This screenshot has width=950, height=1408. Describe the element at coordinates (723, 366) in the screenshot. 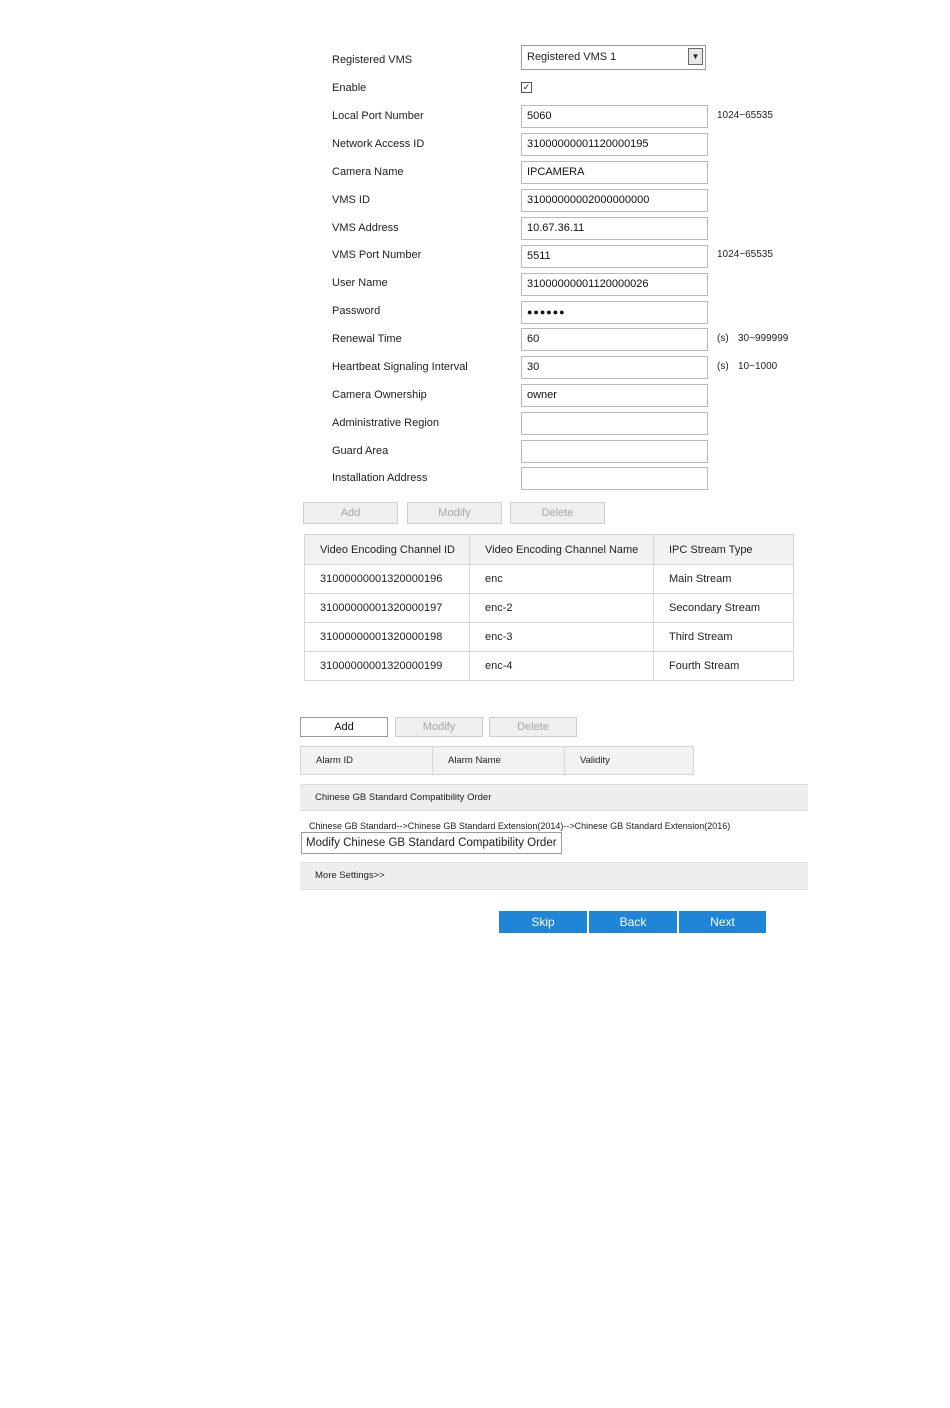

I see `heartbeat-unit: (s)` at that location.